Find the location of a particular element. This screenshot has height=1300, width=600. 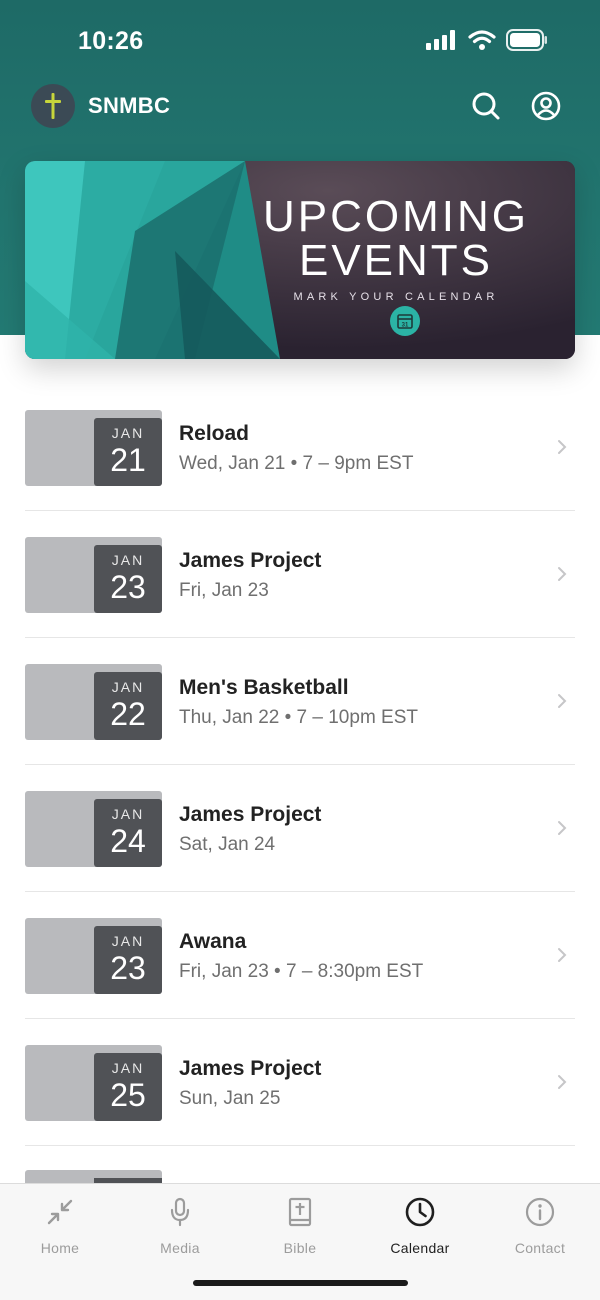

app-bar: SNMBC is located at coordinates (300, 107).